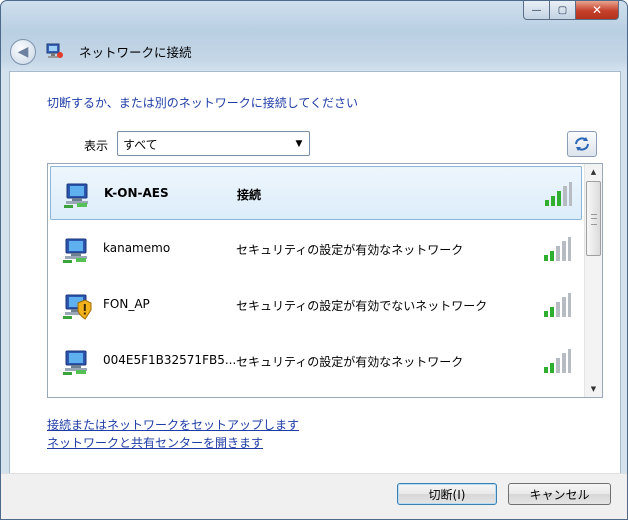 The image size is (628, 520). Describe the element at coordinates (362, 306) in the screenshot. I see `network-status: セキュリティの設定が有効でないネットワーク` at that location.